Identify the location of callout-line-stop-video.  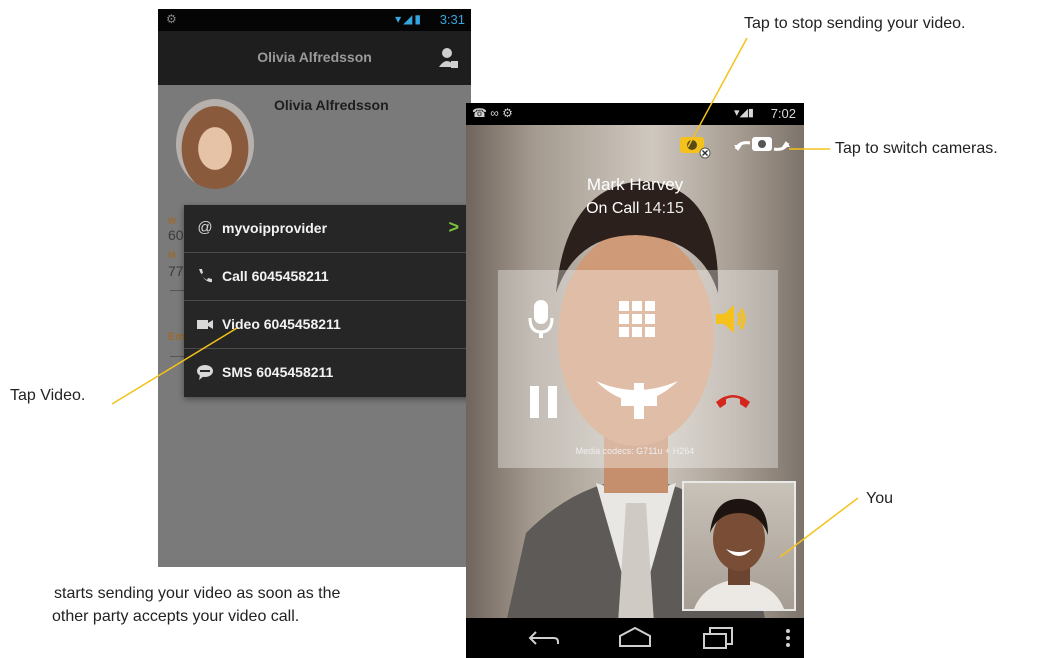
(717, 92).